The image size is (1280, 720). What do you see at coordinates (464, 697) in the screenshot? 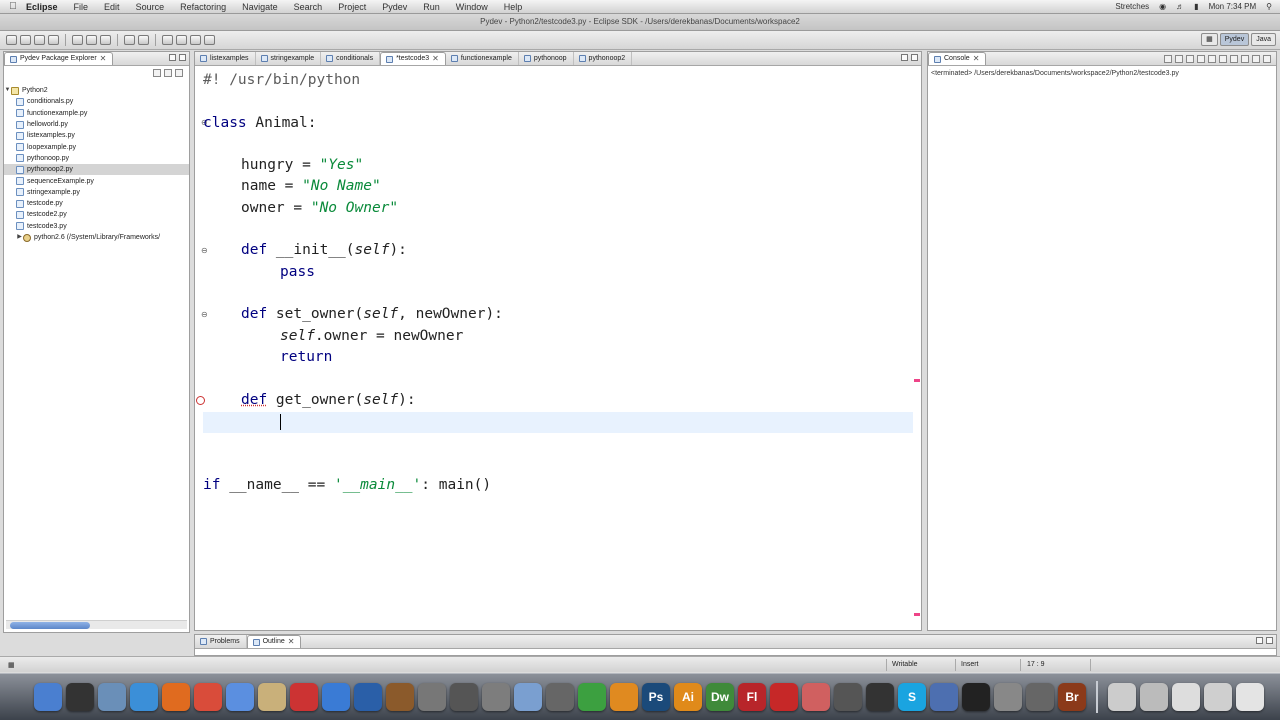
I see `expose-icon` at bounding box center [464, 697].